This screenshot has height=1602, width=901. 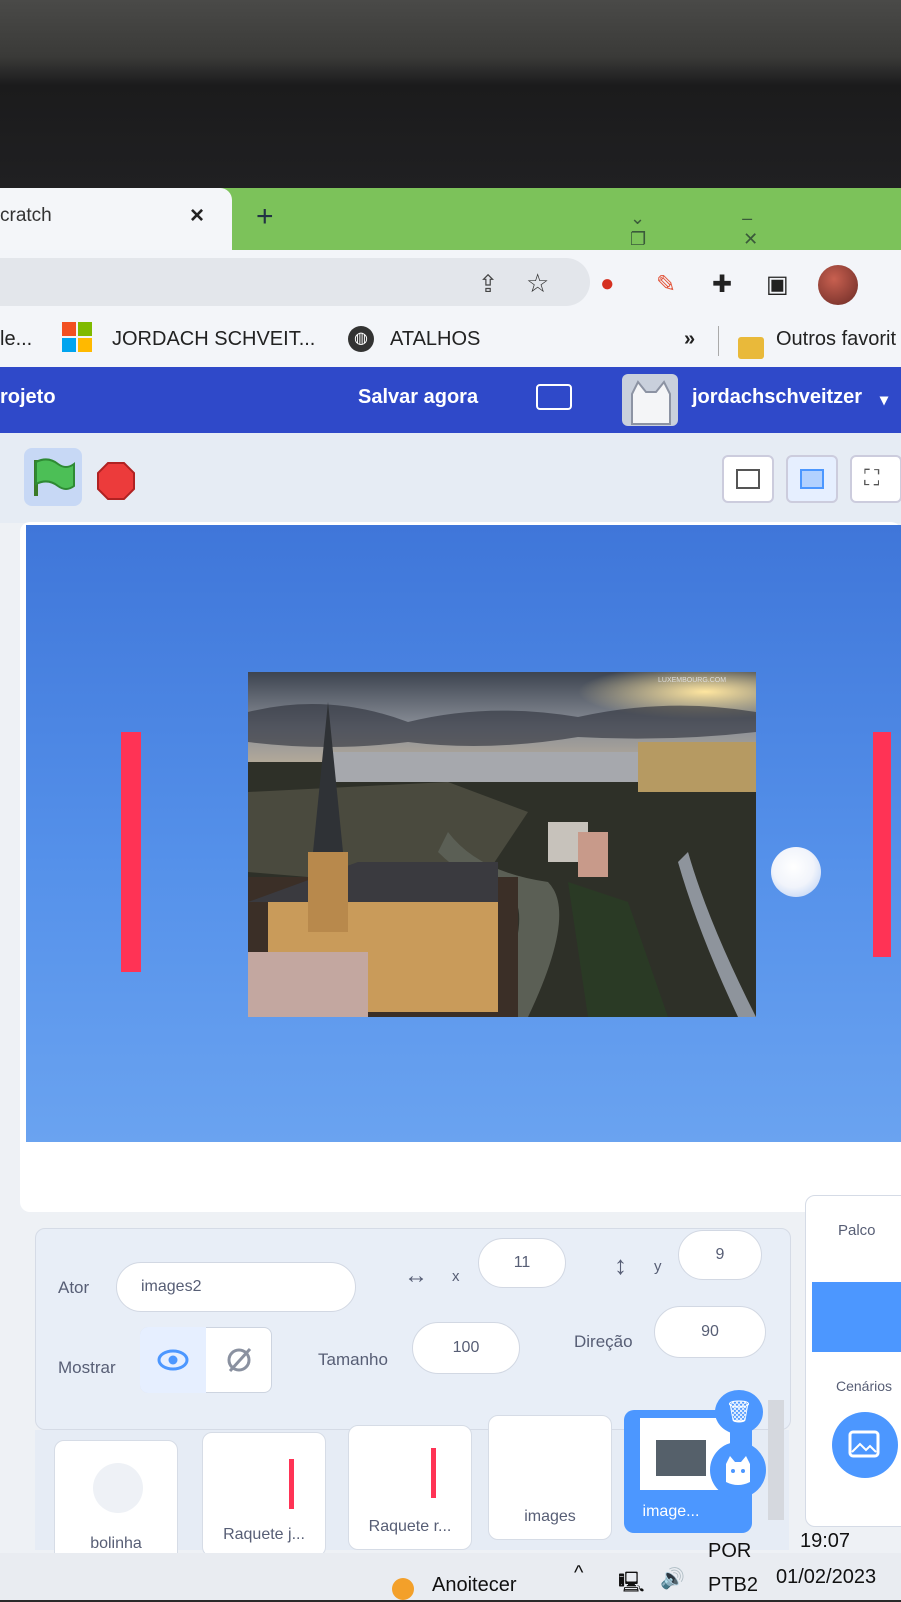 What do you see at coordinates (418, 397) in the screenshot?
I see `save-now-button: Salvar agora` at bounding box center [418, 397].